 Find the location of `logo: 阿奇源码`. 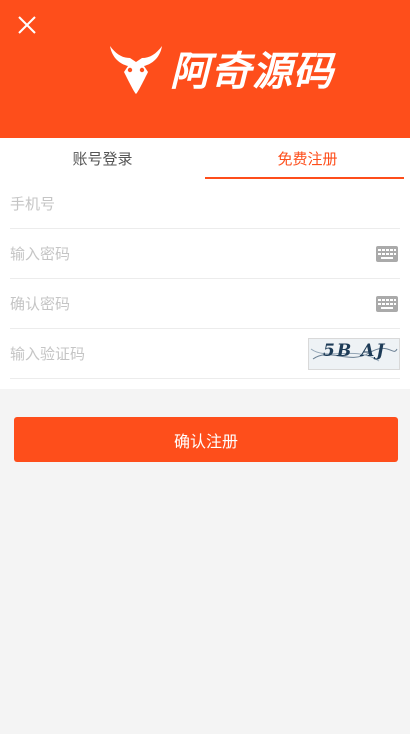

logo: 阿奇源码 is located at coordinates (220, 68).